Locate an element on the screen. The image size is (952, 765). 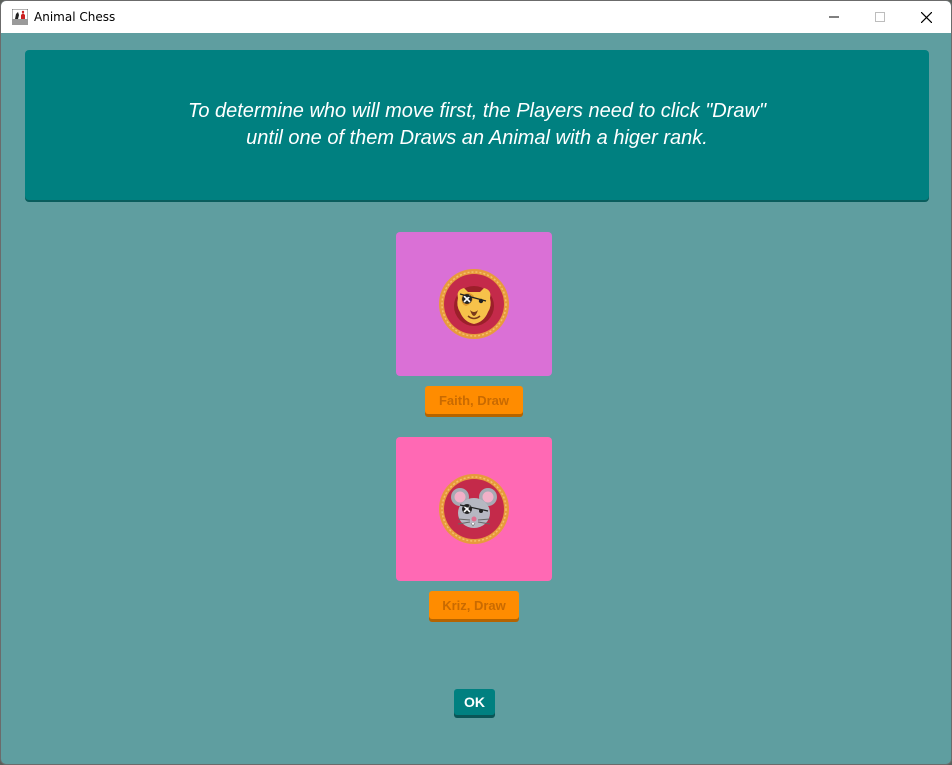
minimize-icon is located at coordinates (834, 17).